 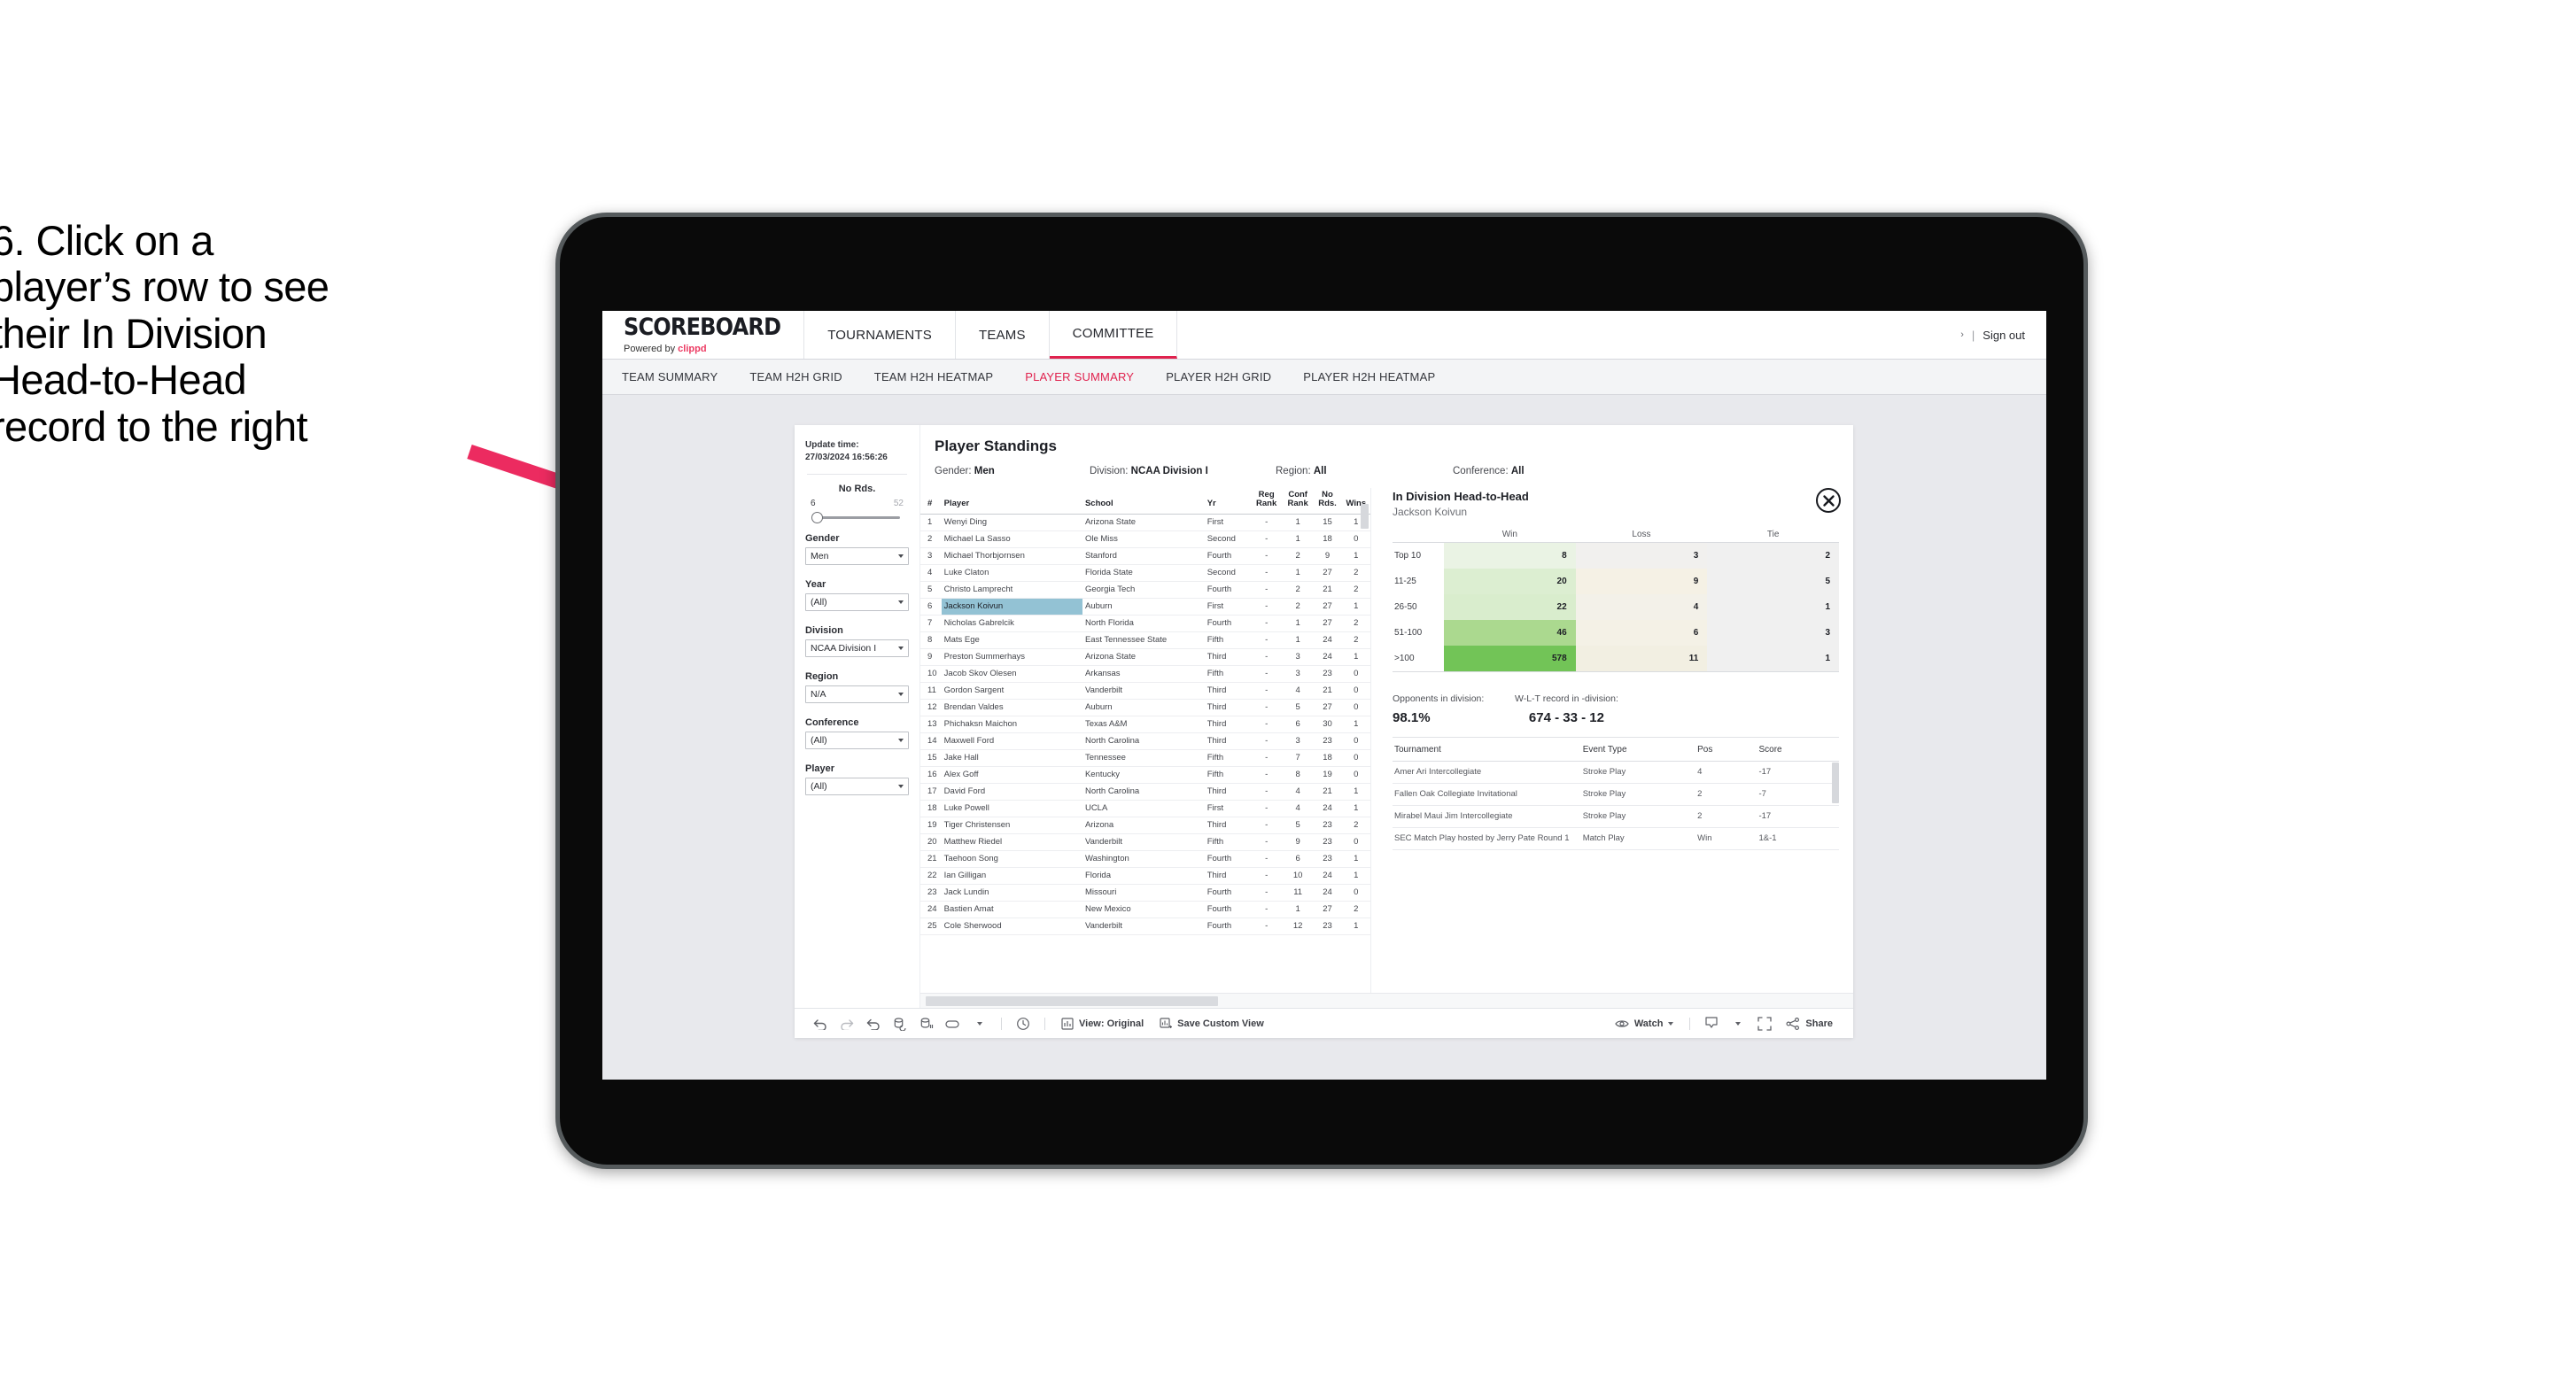 I want to click on table-row: 21 Taehoon Song Washington Fourth -6 23 1, so click(x=1145, y=859).